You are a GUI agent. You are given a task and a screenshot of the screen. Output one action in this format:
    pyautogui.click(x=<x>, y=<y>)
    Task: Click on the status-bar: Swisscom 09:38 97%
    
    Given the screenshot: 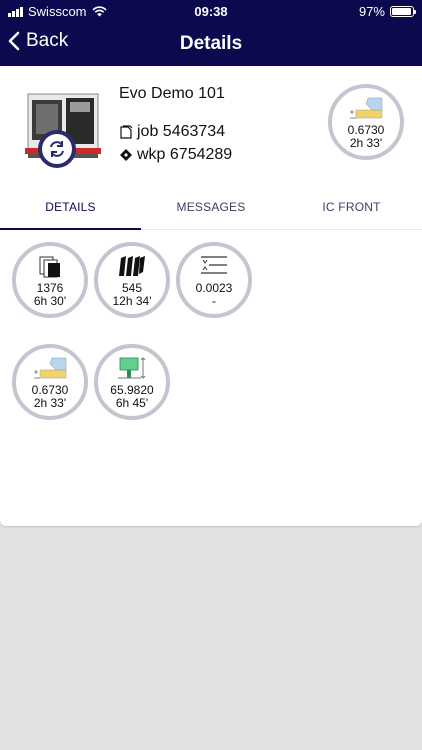 What is the action you would take?
    pyautogui.click(x=211, y=11)
    